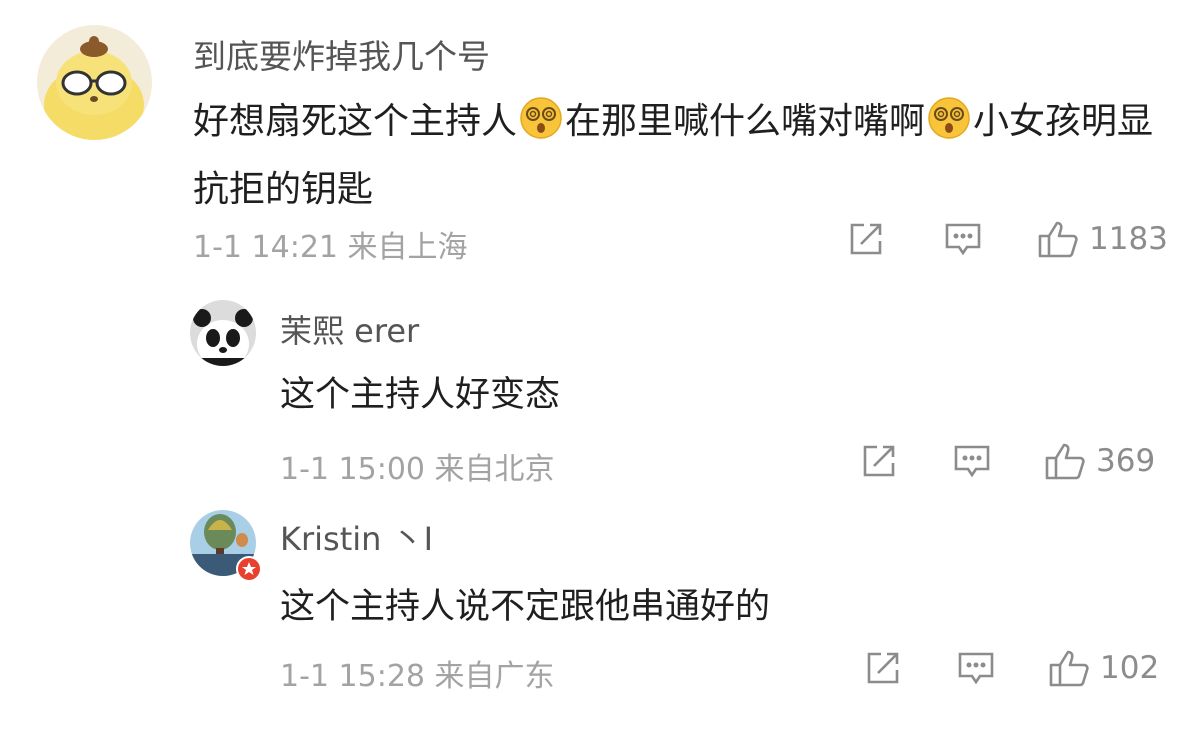 The width and height of the screenshot is (1200, 732). Describe the element at coordinates (349, 329) in the screenshot. I see `username: 茉熙 erer` at that location.